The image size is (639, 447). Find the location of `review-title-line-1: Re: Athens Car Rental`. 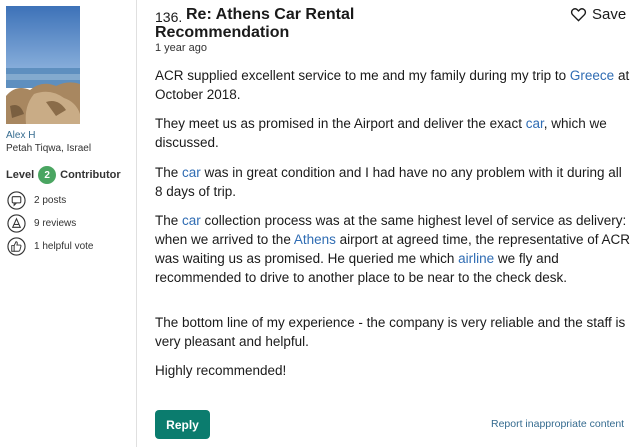

review-title-line-1: Re: Athens Car Rental is located at coordinates (311, 15).